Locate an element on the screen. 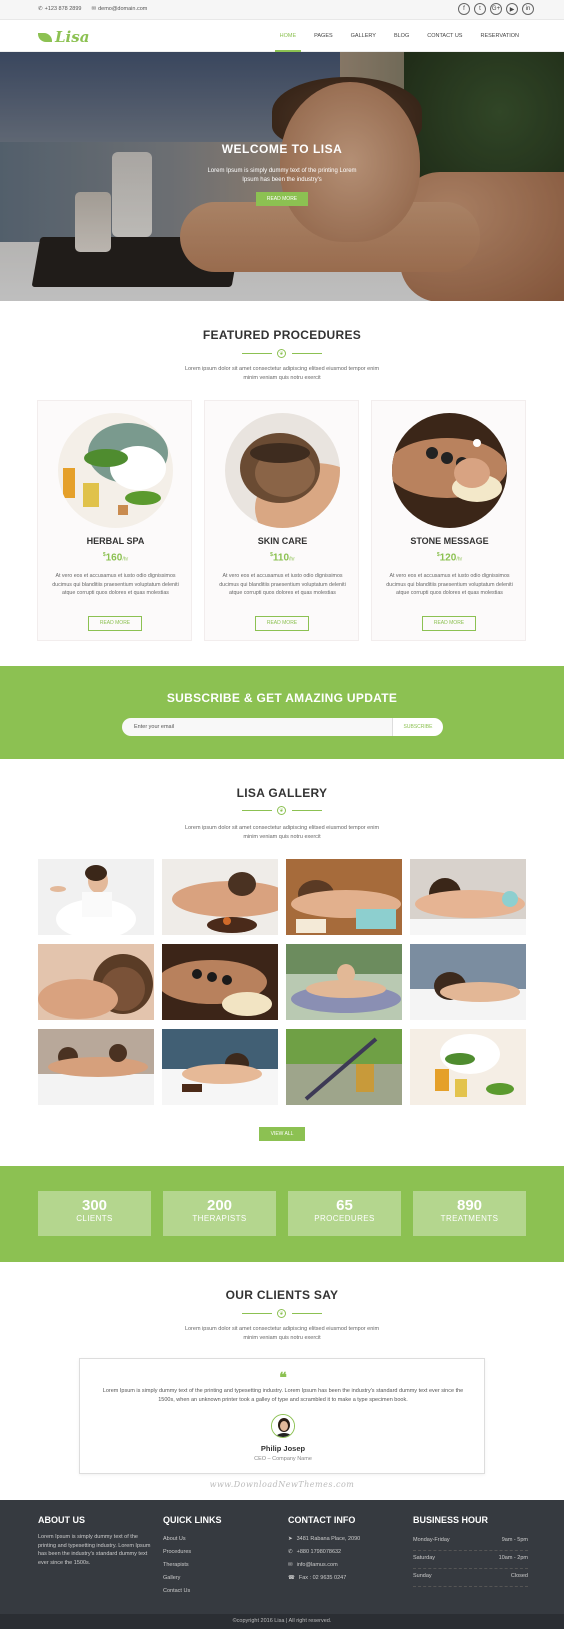 Image resolution: width=564 pixels, height=1629 pixels. footer-link-procedures: Procedures is located at coordinates (220, 1552).